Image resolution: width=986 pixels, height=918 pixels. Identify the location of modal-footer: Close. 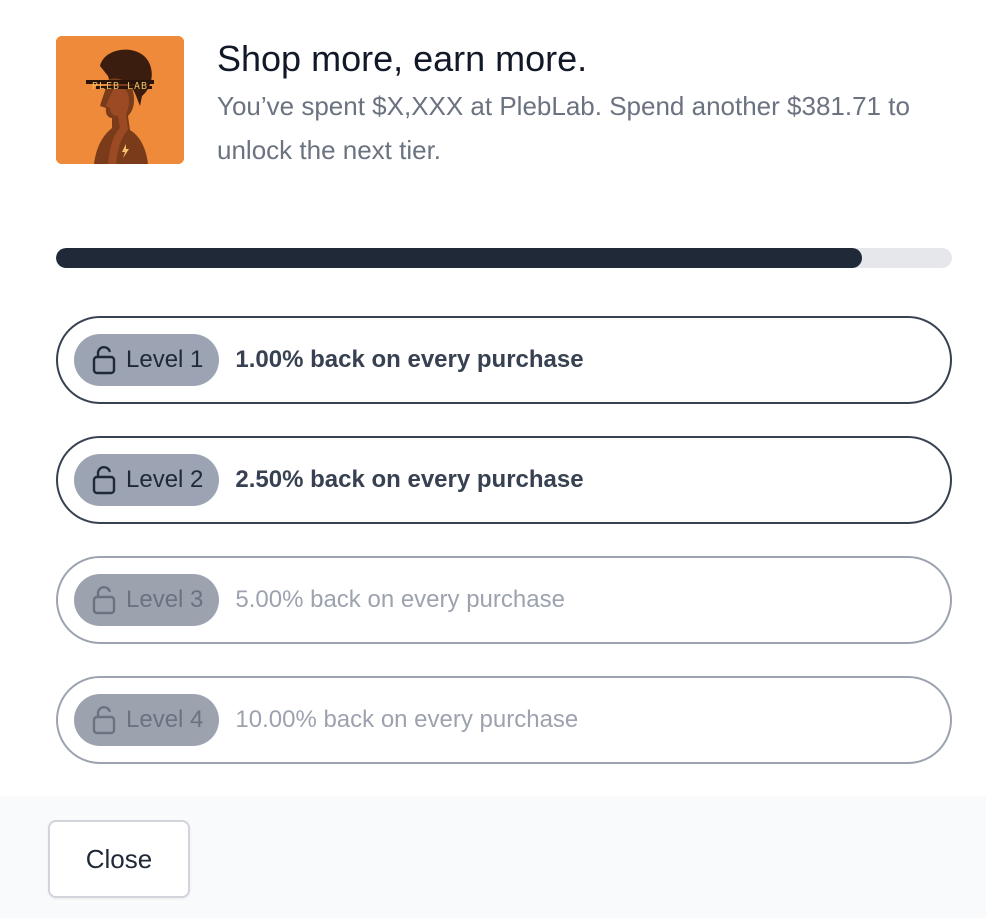
(493, 857).